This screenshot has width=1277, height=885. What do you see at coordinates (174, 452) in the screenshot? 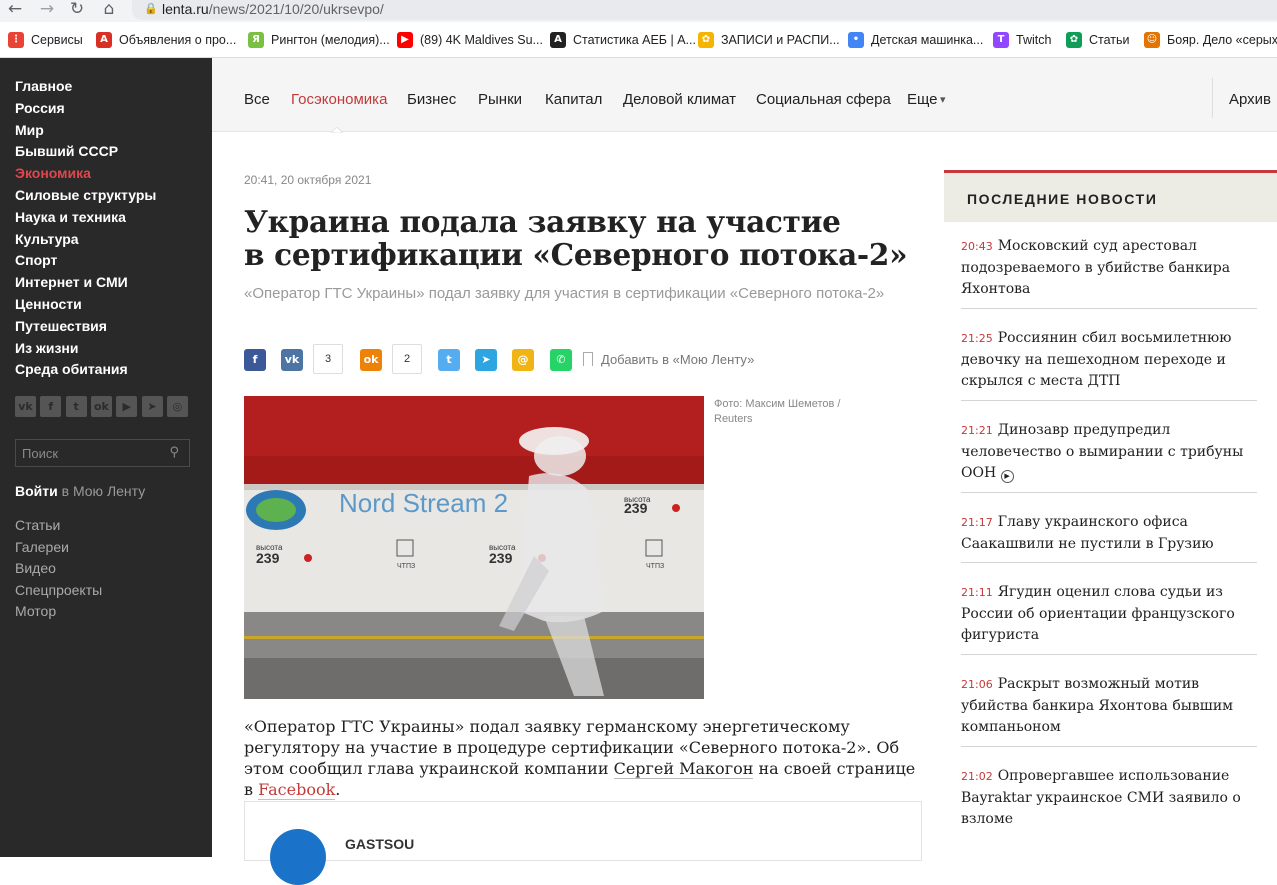
I see `search-icon: ⚲` at bounding box center [174, 452].